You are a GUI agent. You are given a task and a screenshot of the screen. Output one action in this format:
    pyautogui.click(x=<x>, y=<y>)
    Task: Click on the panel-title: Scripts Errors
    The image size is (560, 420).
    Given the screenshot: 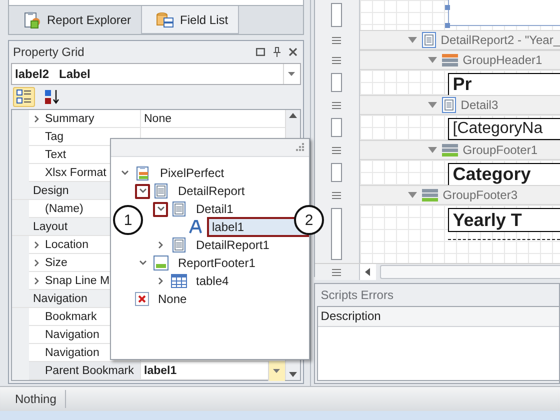 What is the action you would take?
    pyautogui.click(x=357, y=295)
    